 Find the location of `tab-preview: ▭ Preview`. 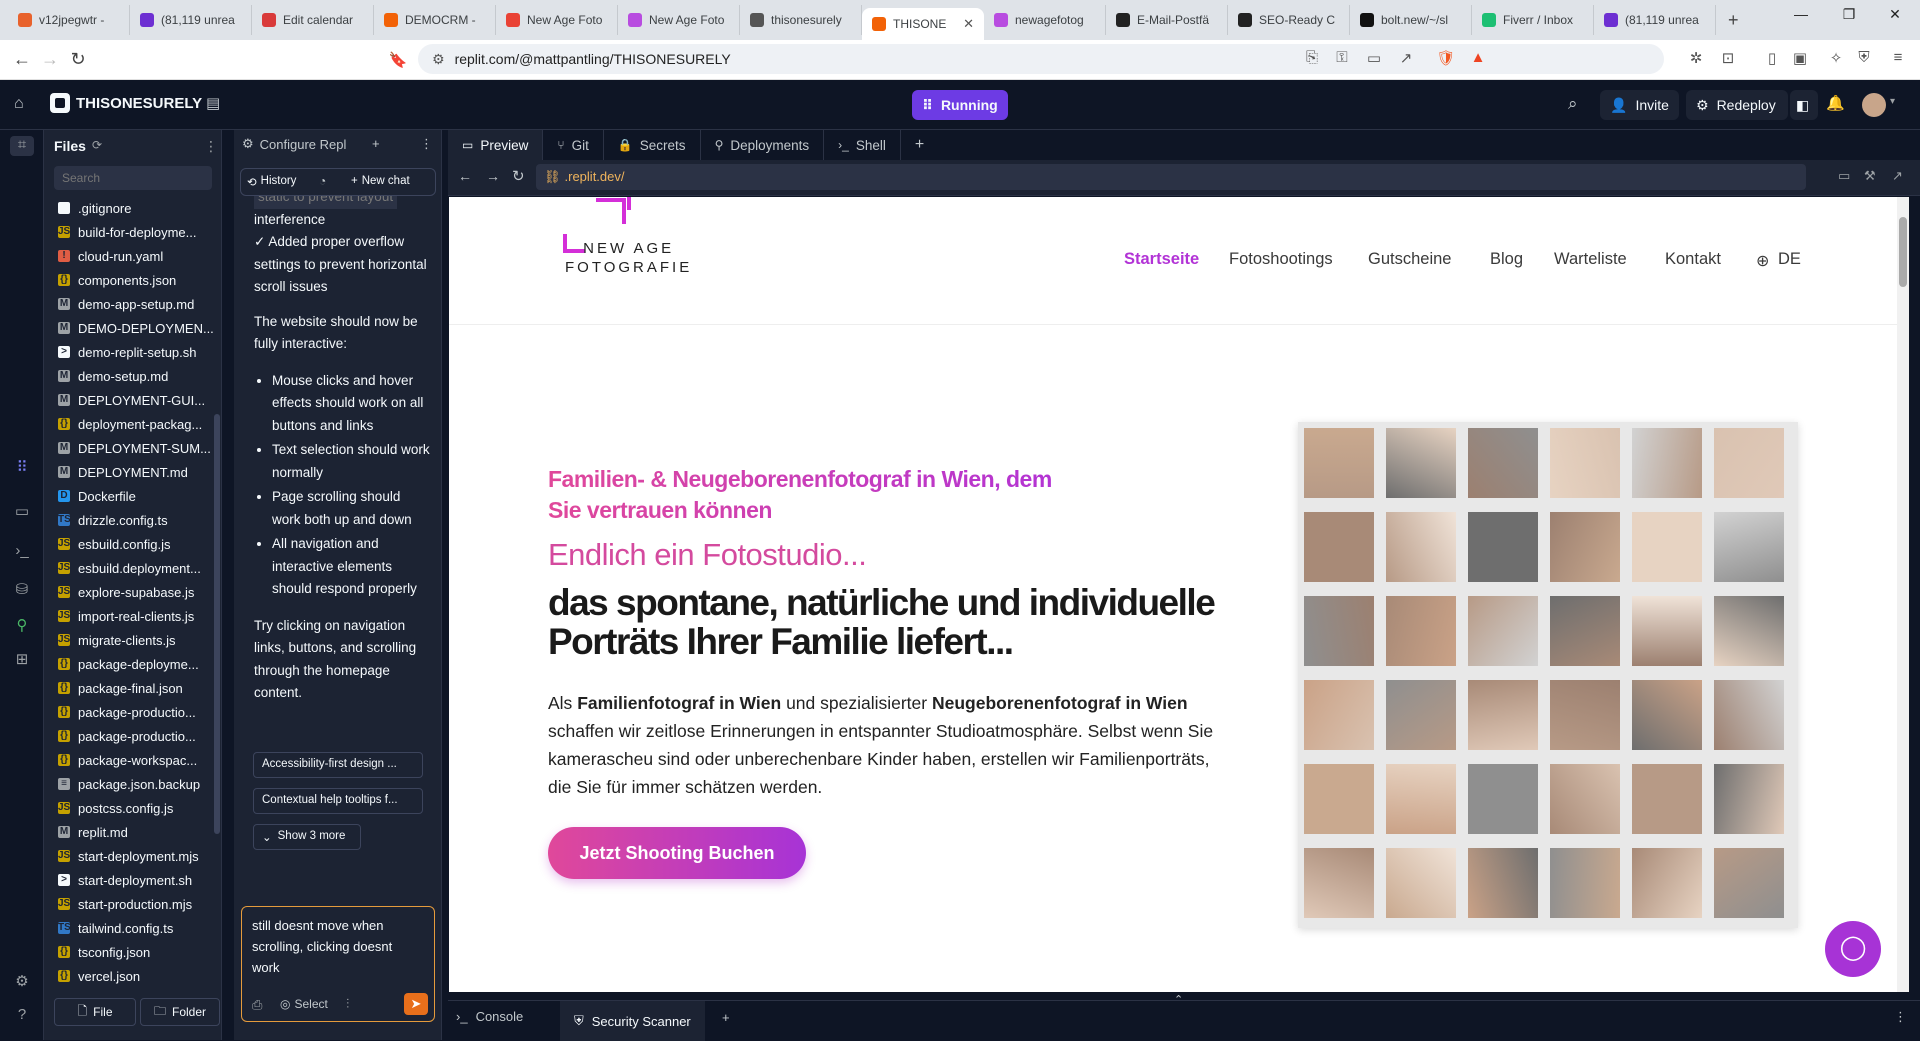

tab-preview: ▭ Preview is located at coordinates (496, 145).